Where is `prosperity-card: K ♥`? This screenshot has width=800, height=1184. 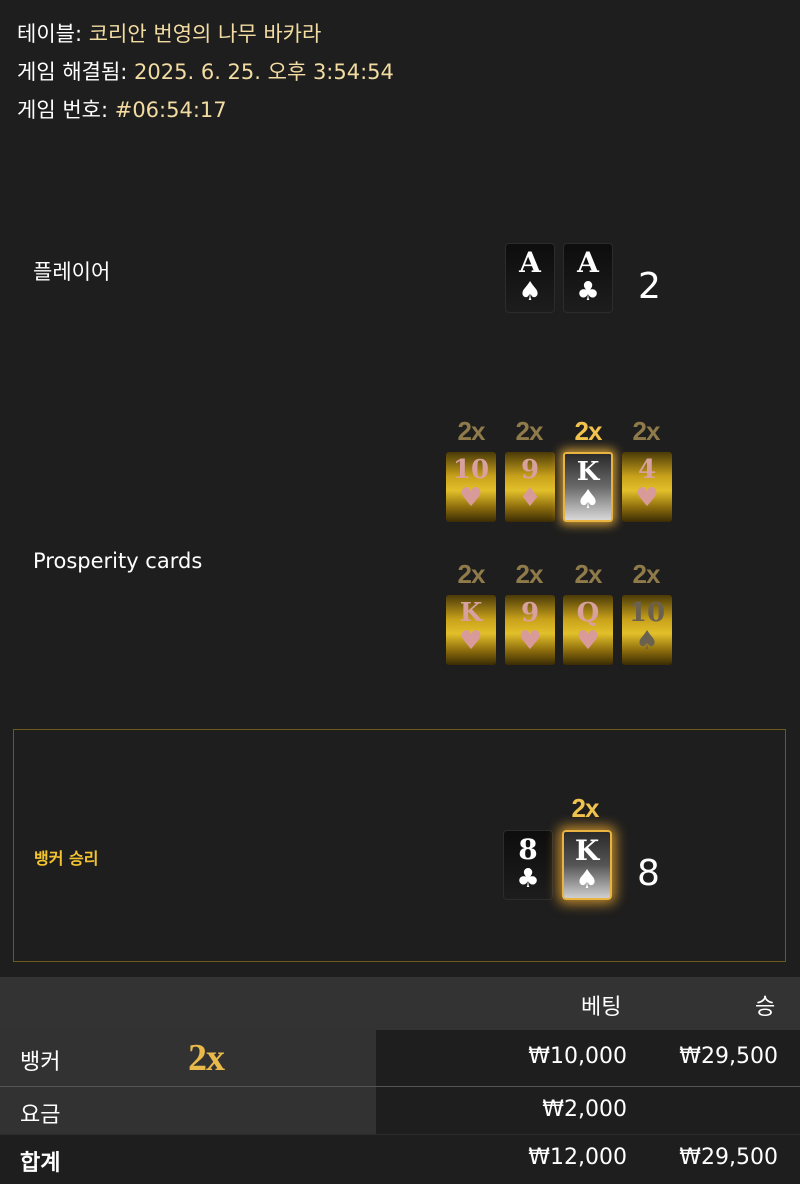
prosperity-card: K ♥ is located at coordinates (471, 630).